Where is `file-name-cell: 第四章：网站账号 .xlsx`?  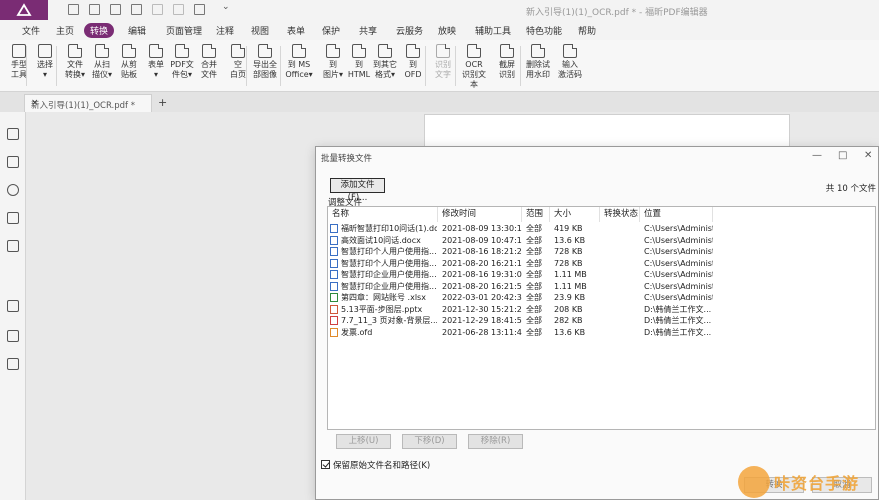 file-name-cell: 第四章：网站账号 .xlsx is located at coordinates (383, 297).